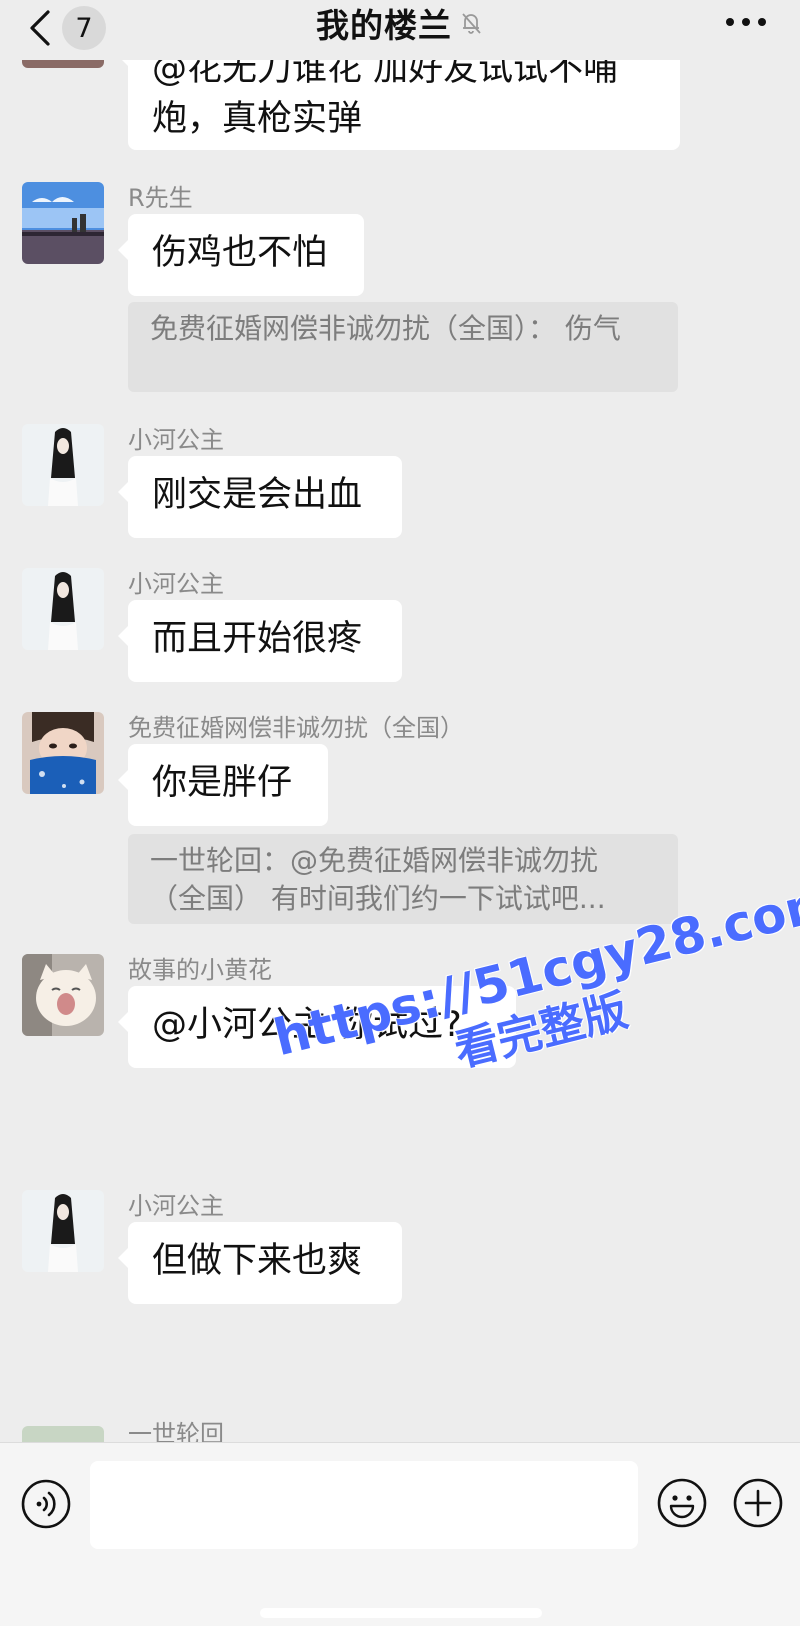 The height and width of the screenshot is (1626, 800). Describe the element at coordinates (403, 347) in the screenshot. I see `quoted-reply: 免费征婚网偿非诚勿扰（全国）： 伤气` at that location.